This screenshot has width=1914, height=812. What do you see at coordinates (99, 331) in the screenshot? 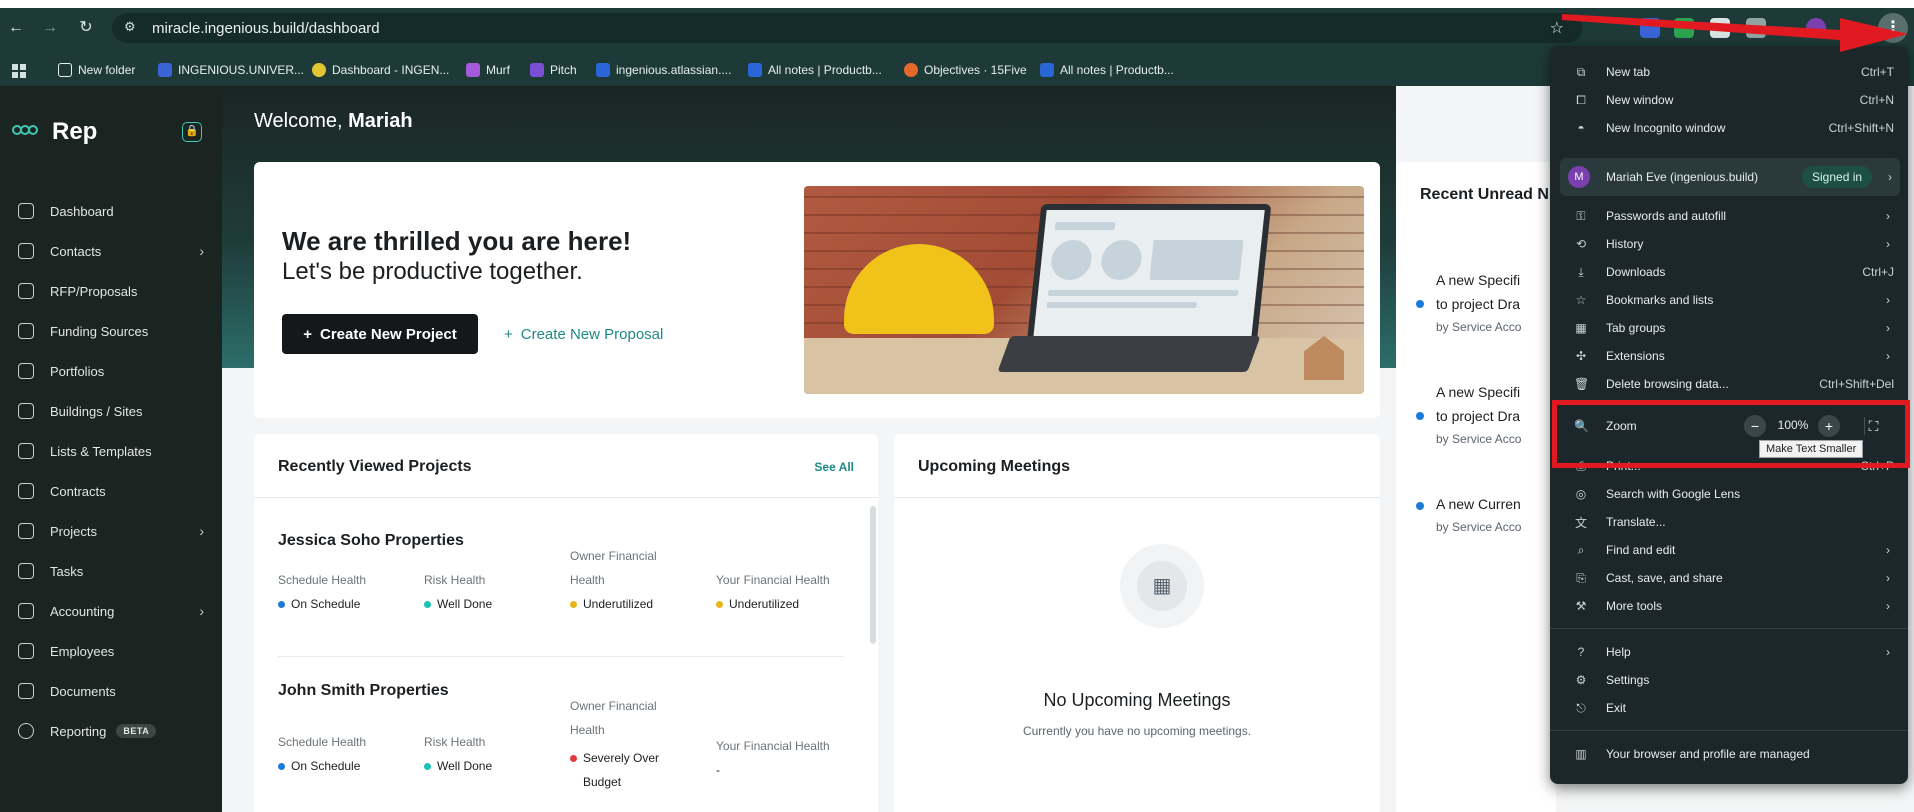
I see `sidebar-item-label: Funding Sources` at bounding box center [99, 331].